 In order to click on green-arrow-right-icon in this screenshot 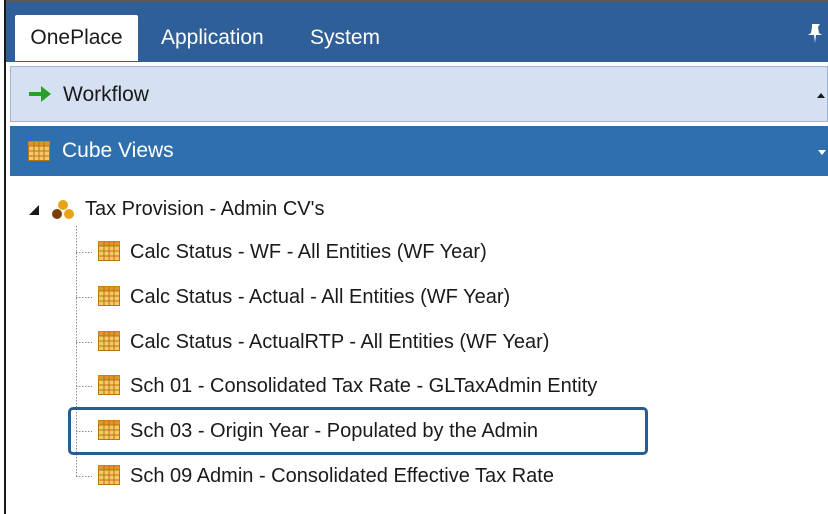, I will do `click(40, 94)`.